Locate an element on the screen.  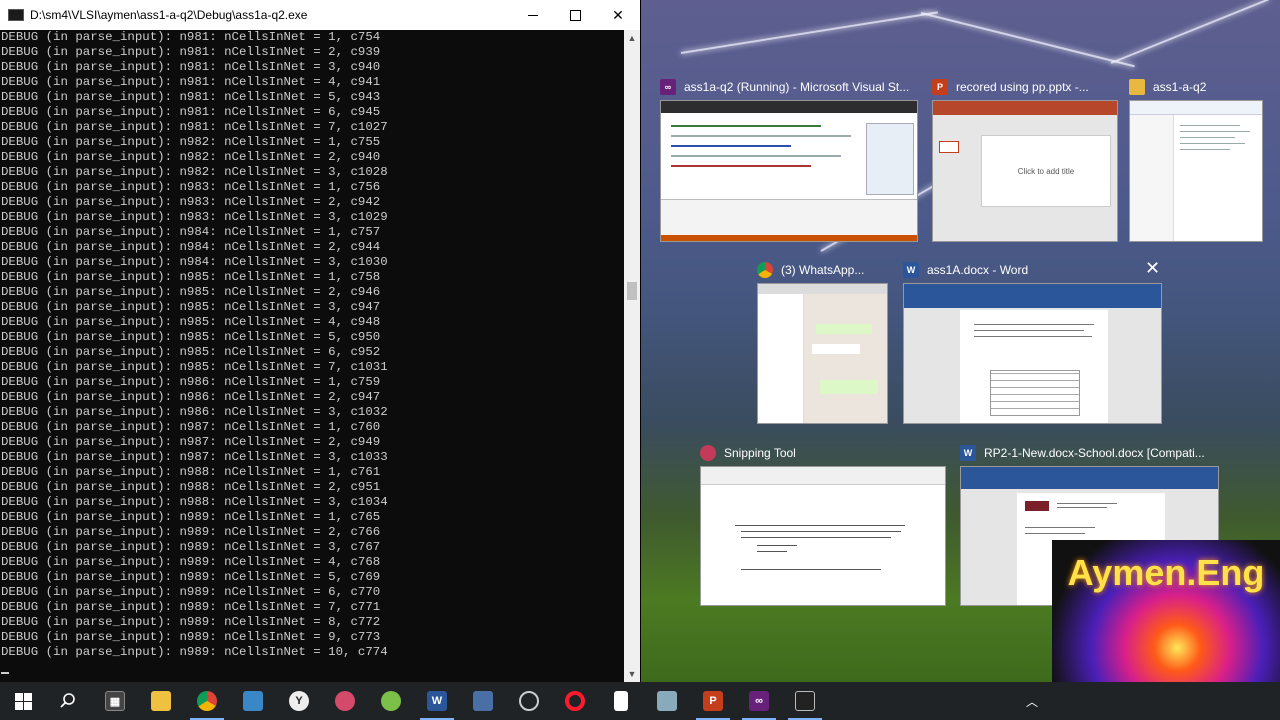
window-header: Snipping Tool is located at coordinates (748, 453).